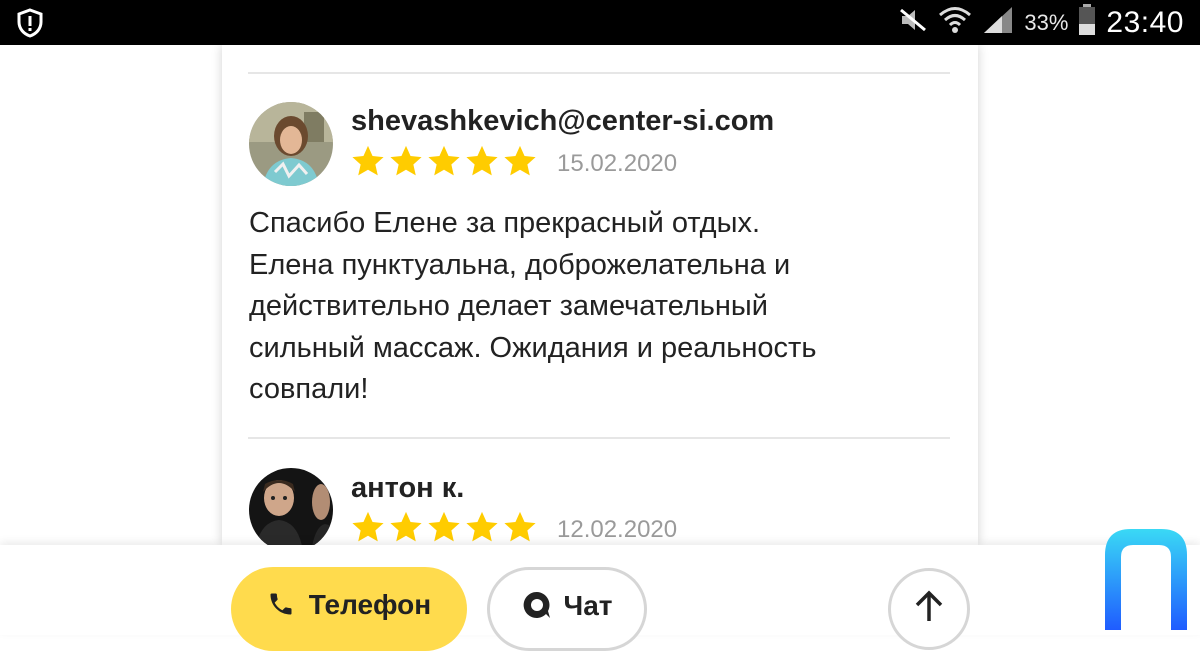 The width and height of the screenshot is (1200, 651). What do you see at coordinates (281, 607) in the screenshot?
I see `phone-icon` at bounding box center [281, 607].